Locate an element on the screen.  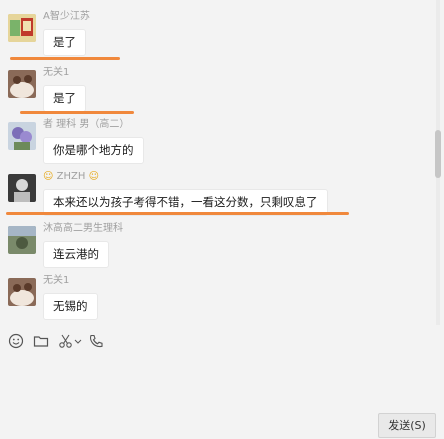
message-bubble: 连云港的 is located at coordinates (76, 254).